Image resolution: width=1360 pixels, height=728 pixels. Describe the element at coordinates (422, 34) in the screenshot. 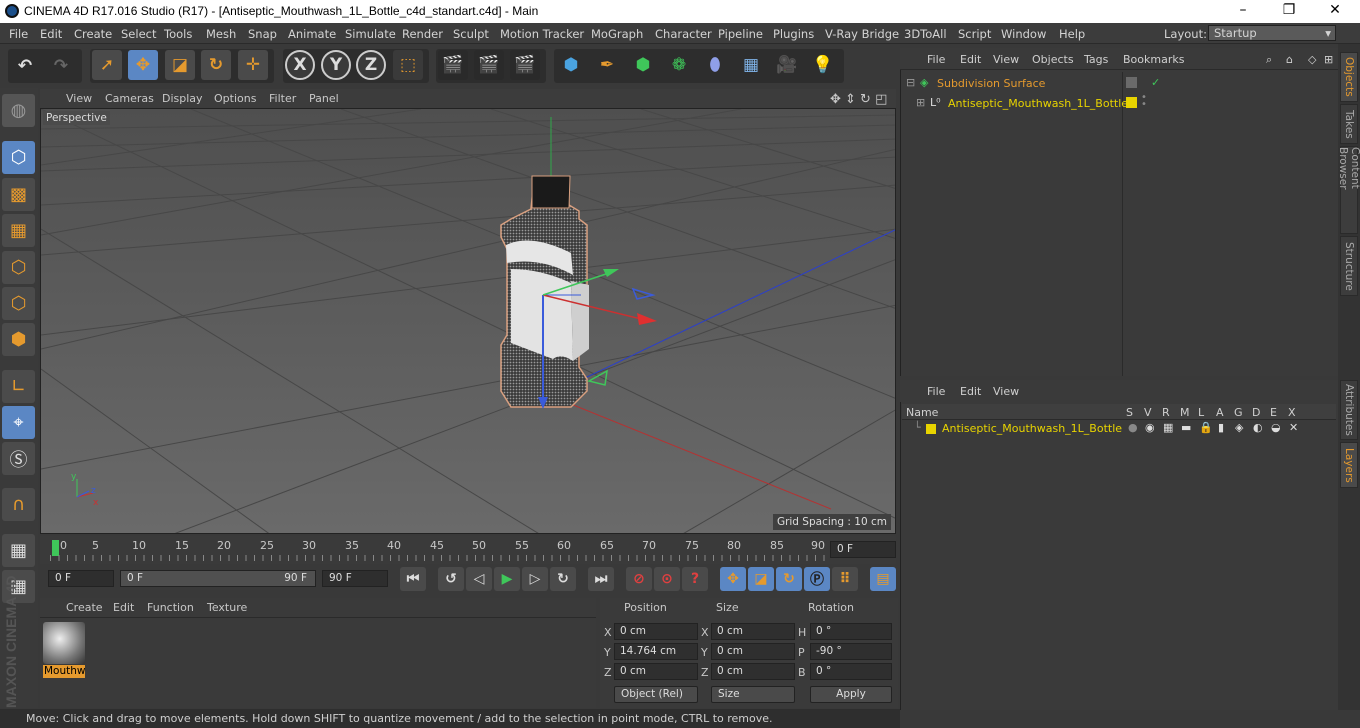

I see `menu-render: Render` at that location.